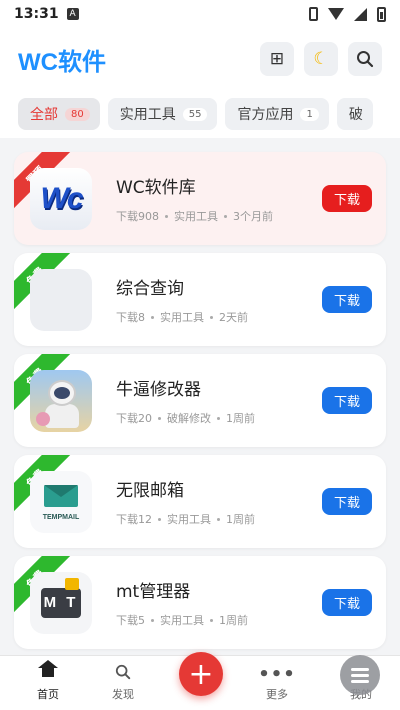 The height and width of the screenshot is (710, 400). What do you see at coordinates (313, 14) in the screenshot?
I see `vibrate-icon` at bounding box center [313, 14].